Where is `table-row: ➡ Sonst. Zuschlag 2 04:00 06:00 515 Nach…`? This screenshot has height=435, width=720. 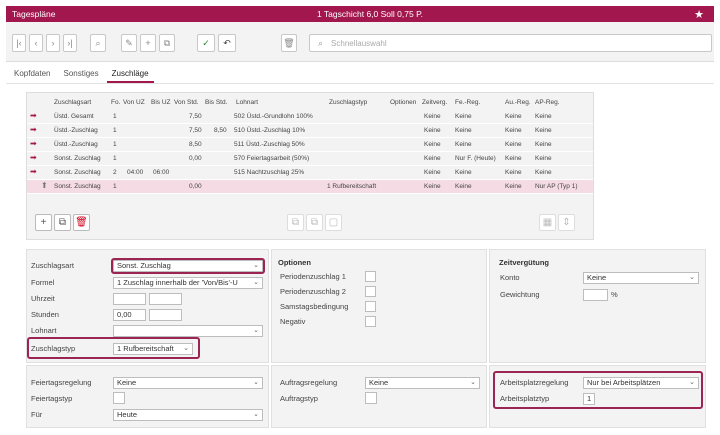
table-row: ➡ Sonst. Zuschlag 2 04:00 06:00 515 Nach… is located at coordinates (310, 173).